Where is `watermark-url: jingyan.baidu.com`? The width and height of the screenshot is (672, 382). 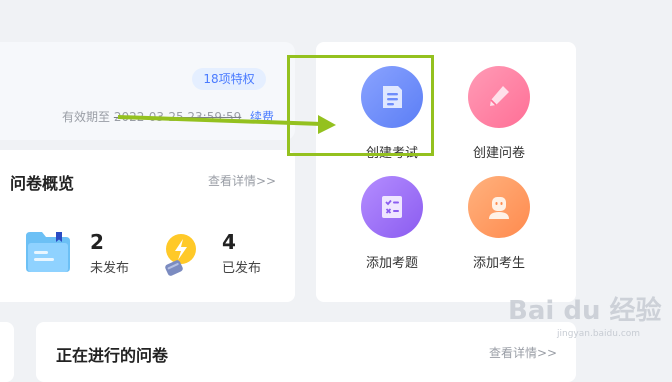
watermark-url: jingyan.baidu.com is located at coordinates (599, 334).